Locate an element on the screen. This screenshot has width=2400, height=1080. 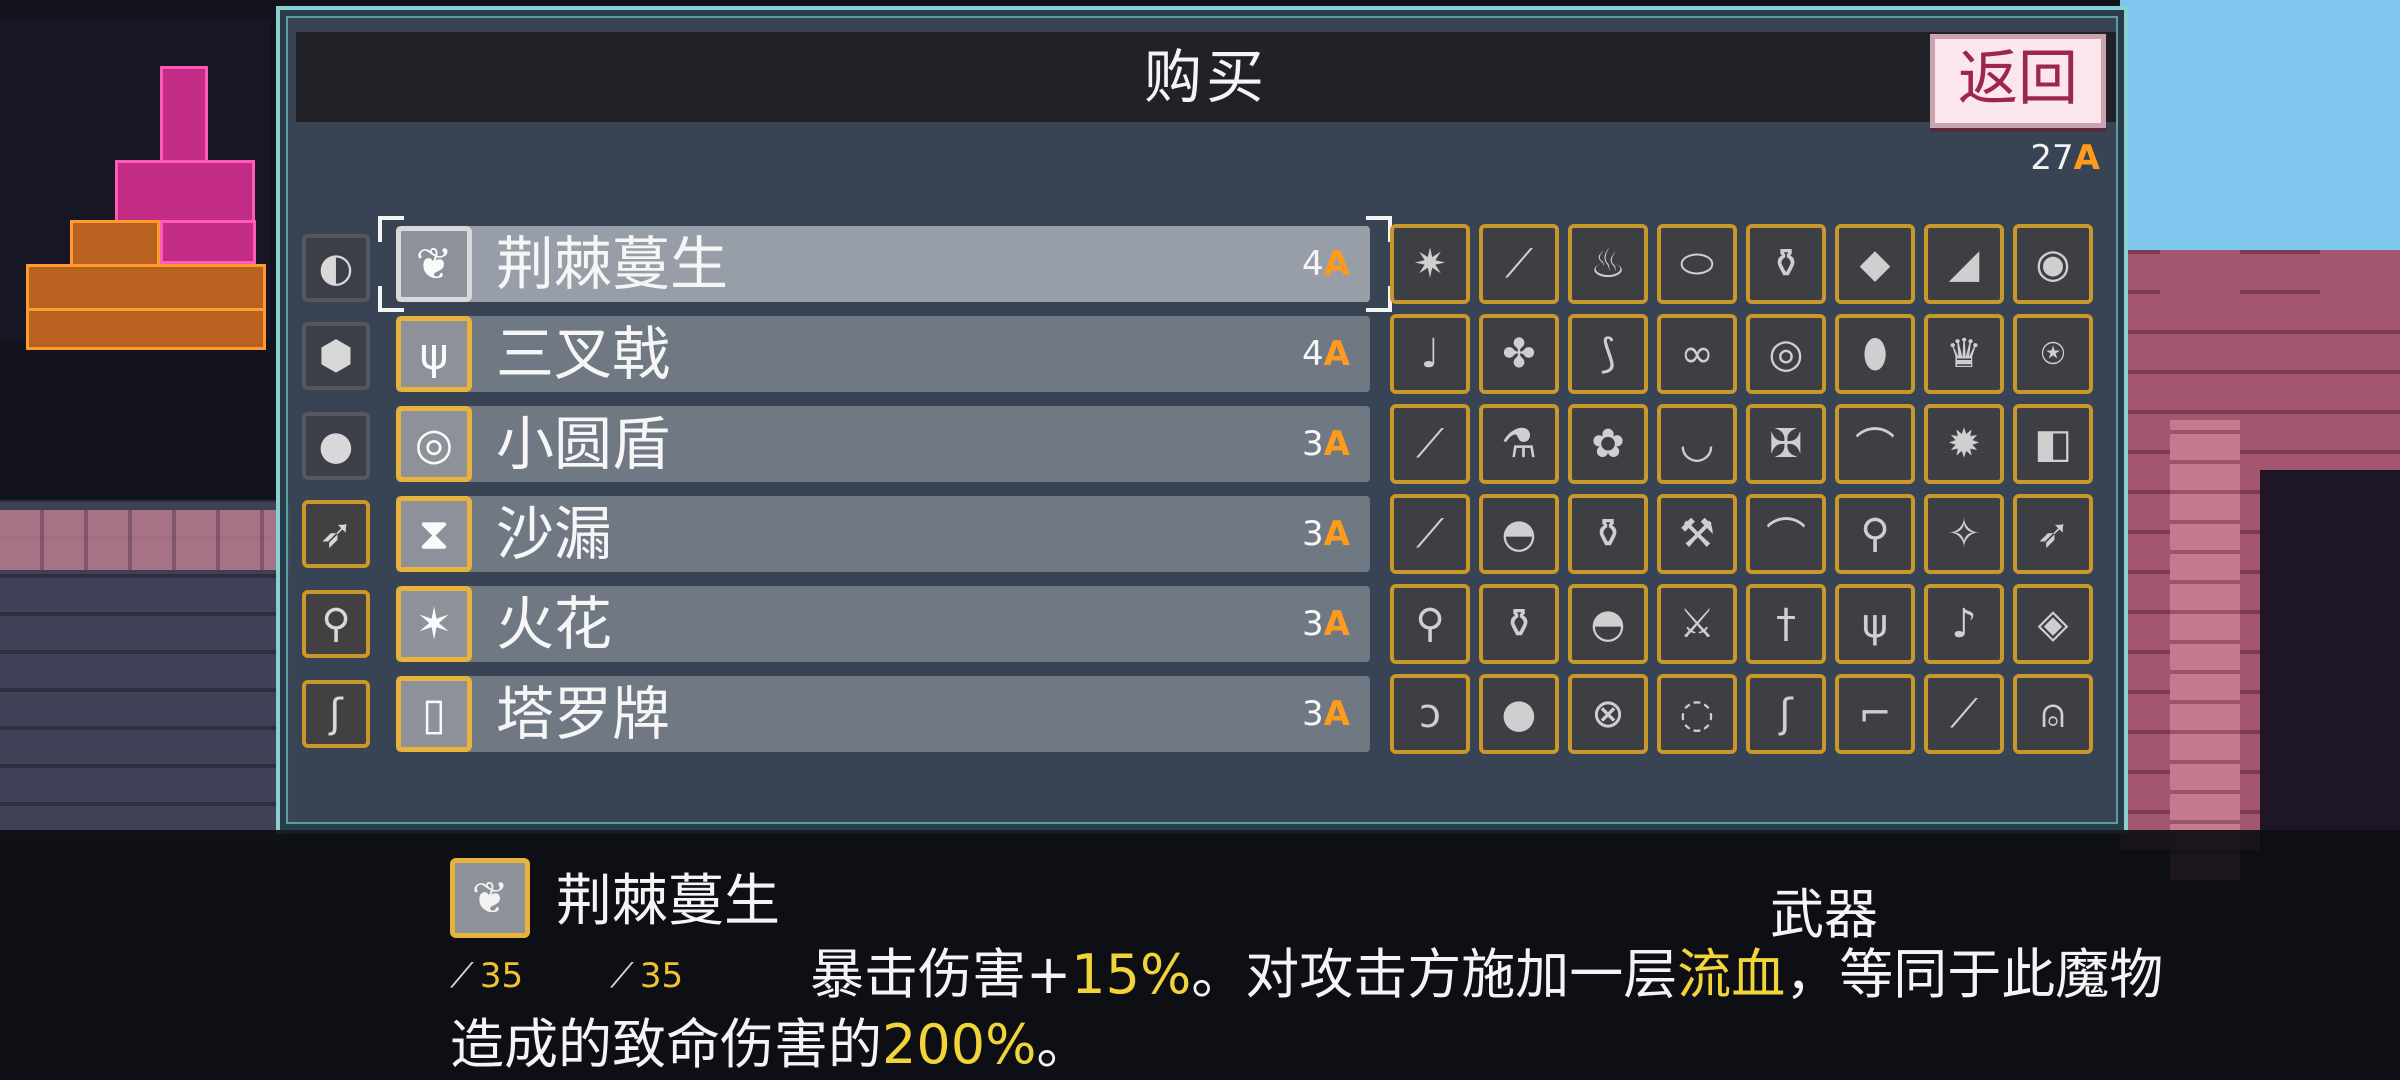
shop-item-row: ◎ 小圆盾 3A is located at coordinates (883, 444).